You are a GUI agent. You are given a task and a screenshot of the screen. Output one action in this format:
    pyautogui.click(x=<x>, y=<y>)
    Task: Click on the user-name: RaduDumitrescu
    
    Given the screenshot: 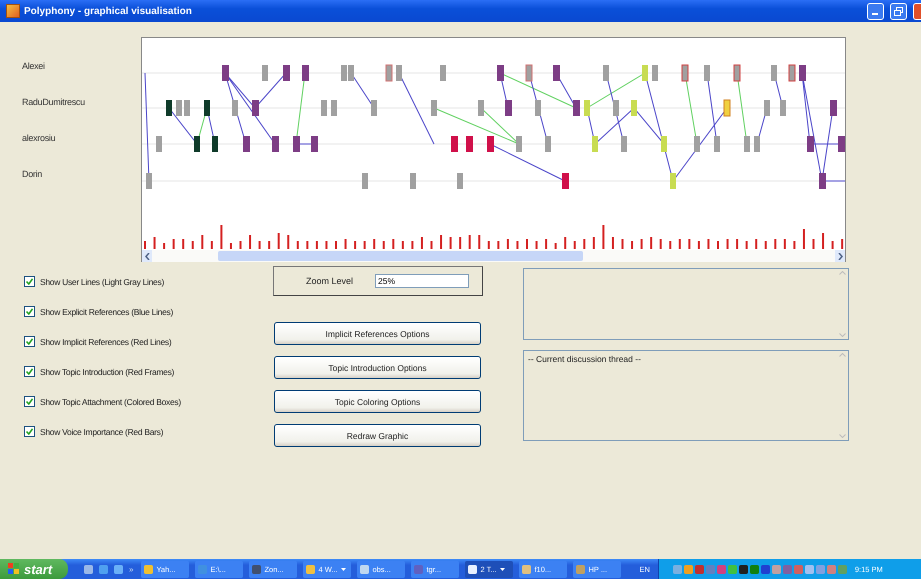 What is the action you would take?
    pyautogui.click(x=54, y=102)
    